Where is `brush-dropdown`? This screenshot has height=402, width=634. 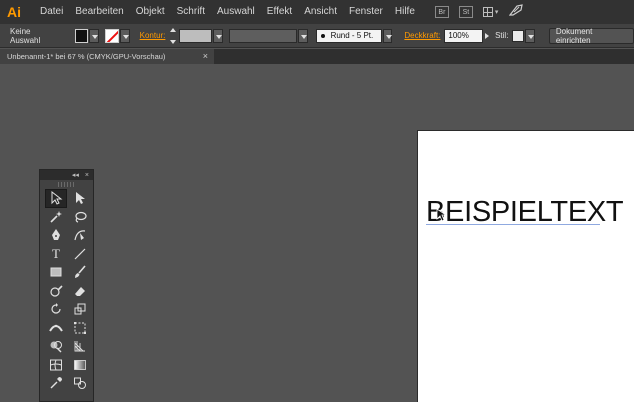
brush-dropdown is located at coordinates (387, 35).